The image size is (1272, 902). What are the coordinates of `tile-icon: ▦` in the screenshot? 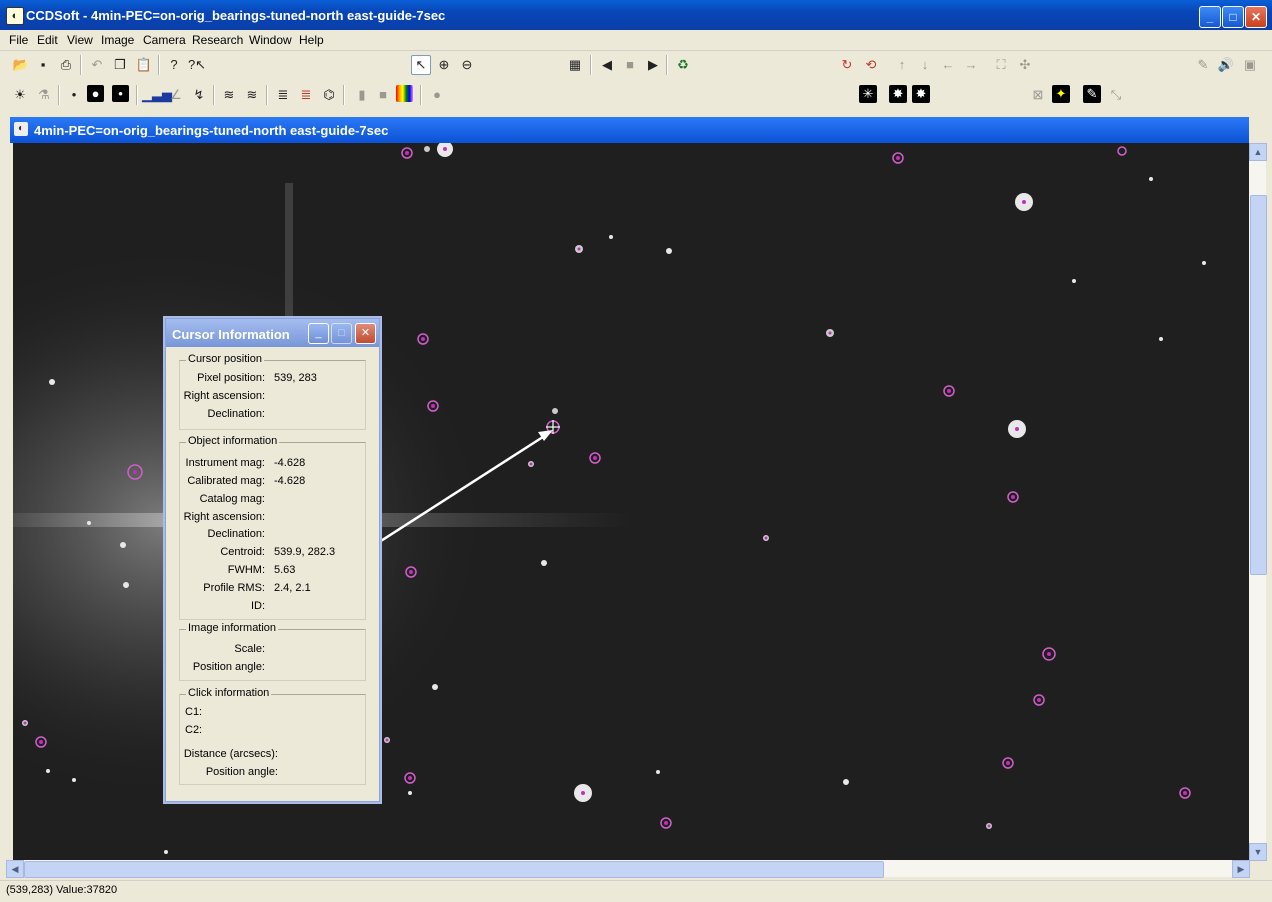 It's located at (575, 65).